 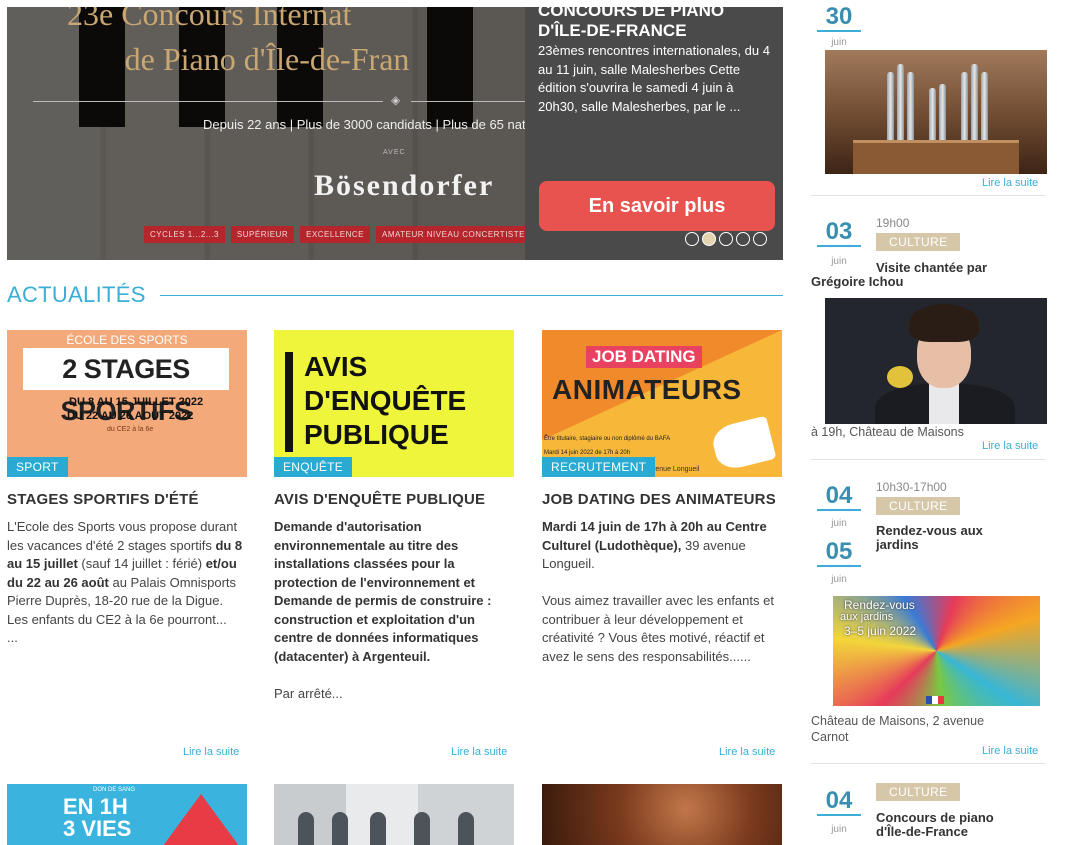 I want to click on image-caption: avenue Longueil, so click(x=674, y=469).